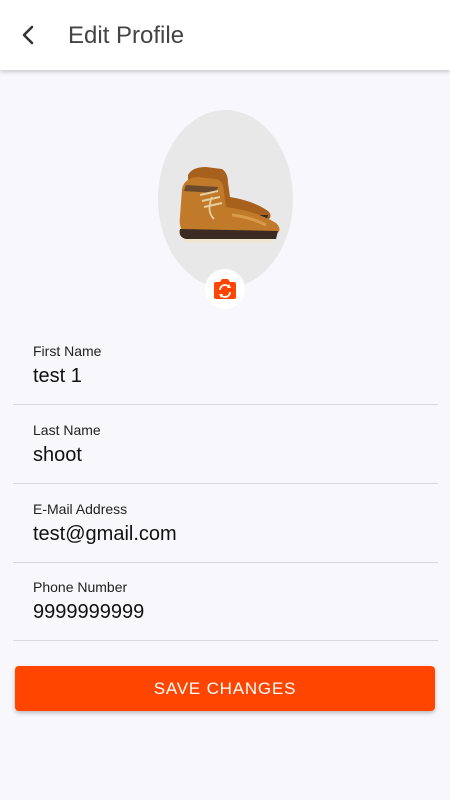 The height and width of the screenshot is (800, 450). I want to click on back-button, so click(28, 35).